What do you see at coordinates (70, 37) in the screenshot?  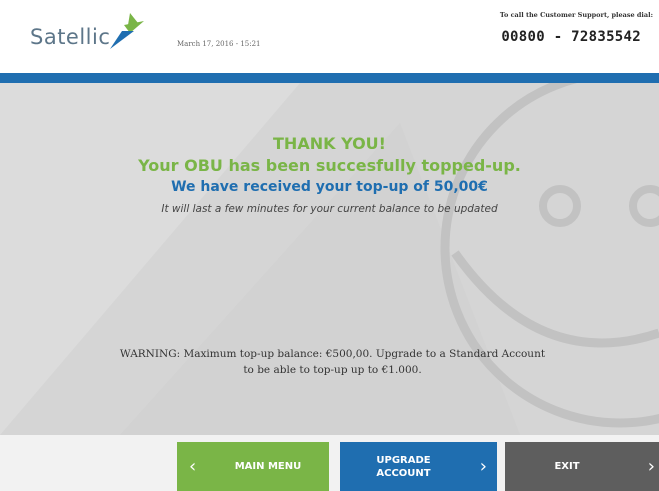 I see `logo-text: Satellic` at bounding box center [70, 37].